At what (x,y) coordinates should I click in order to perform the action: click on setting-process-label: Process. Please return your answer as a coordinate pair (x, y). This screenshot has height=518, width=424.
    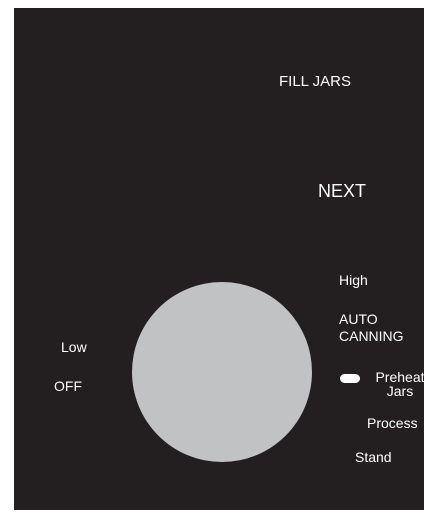
    Looking at the image, I should click on (392, 423).